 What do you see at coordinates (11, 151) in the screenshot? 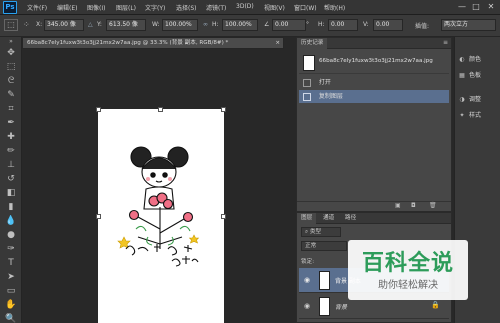
I see `brush-tool-icon: ✏` at bounding box center [11, 151].